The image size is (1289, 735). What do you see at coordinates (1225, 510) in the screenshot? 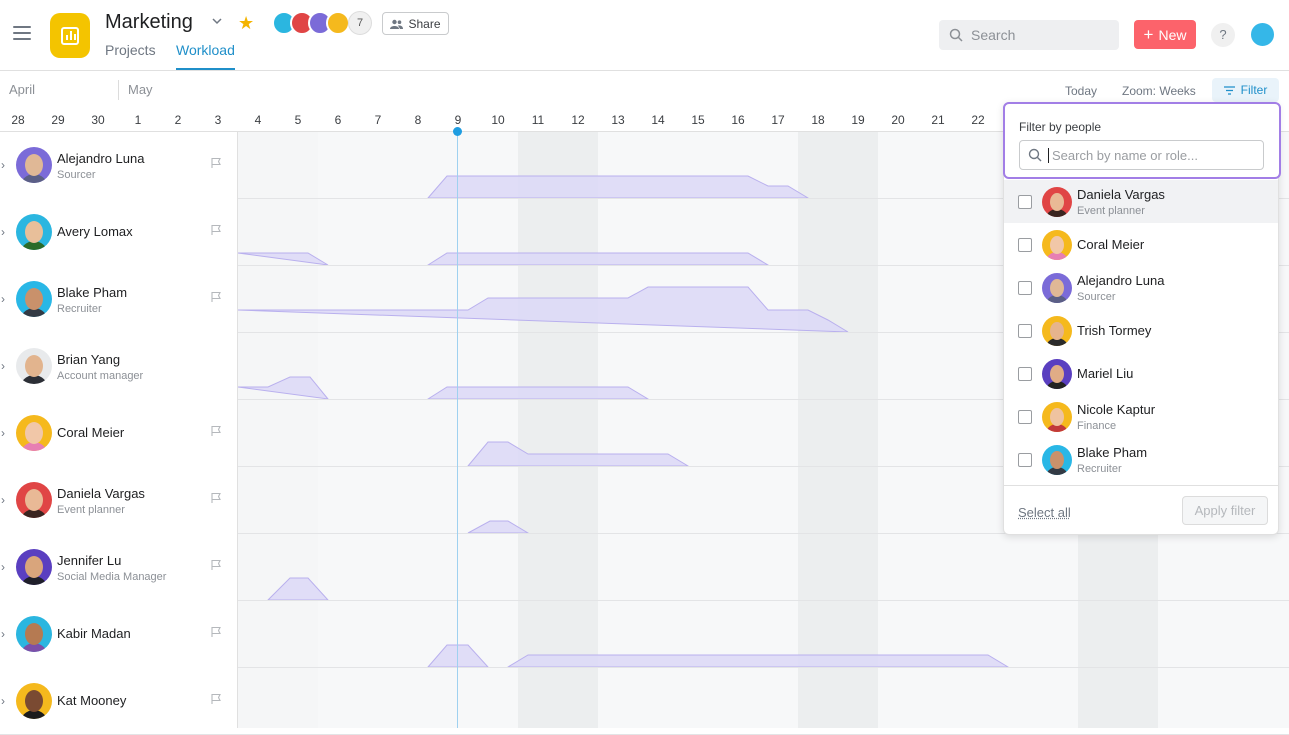
I see `apply-filter-button: Apply filter` at bounding box center [1225, 510].